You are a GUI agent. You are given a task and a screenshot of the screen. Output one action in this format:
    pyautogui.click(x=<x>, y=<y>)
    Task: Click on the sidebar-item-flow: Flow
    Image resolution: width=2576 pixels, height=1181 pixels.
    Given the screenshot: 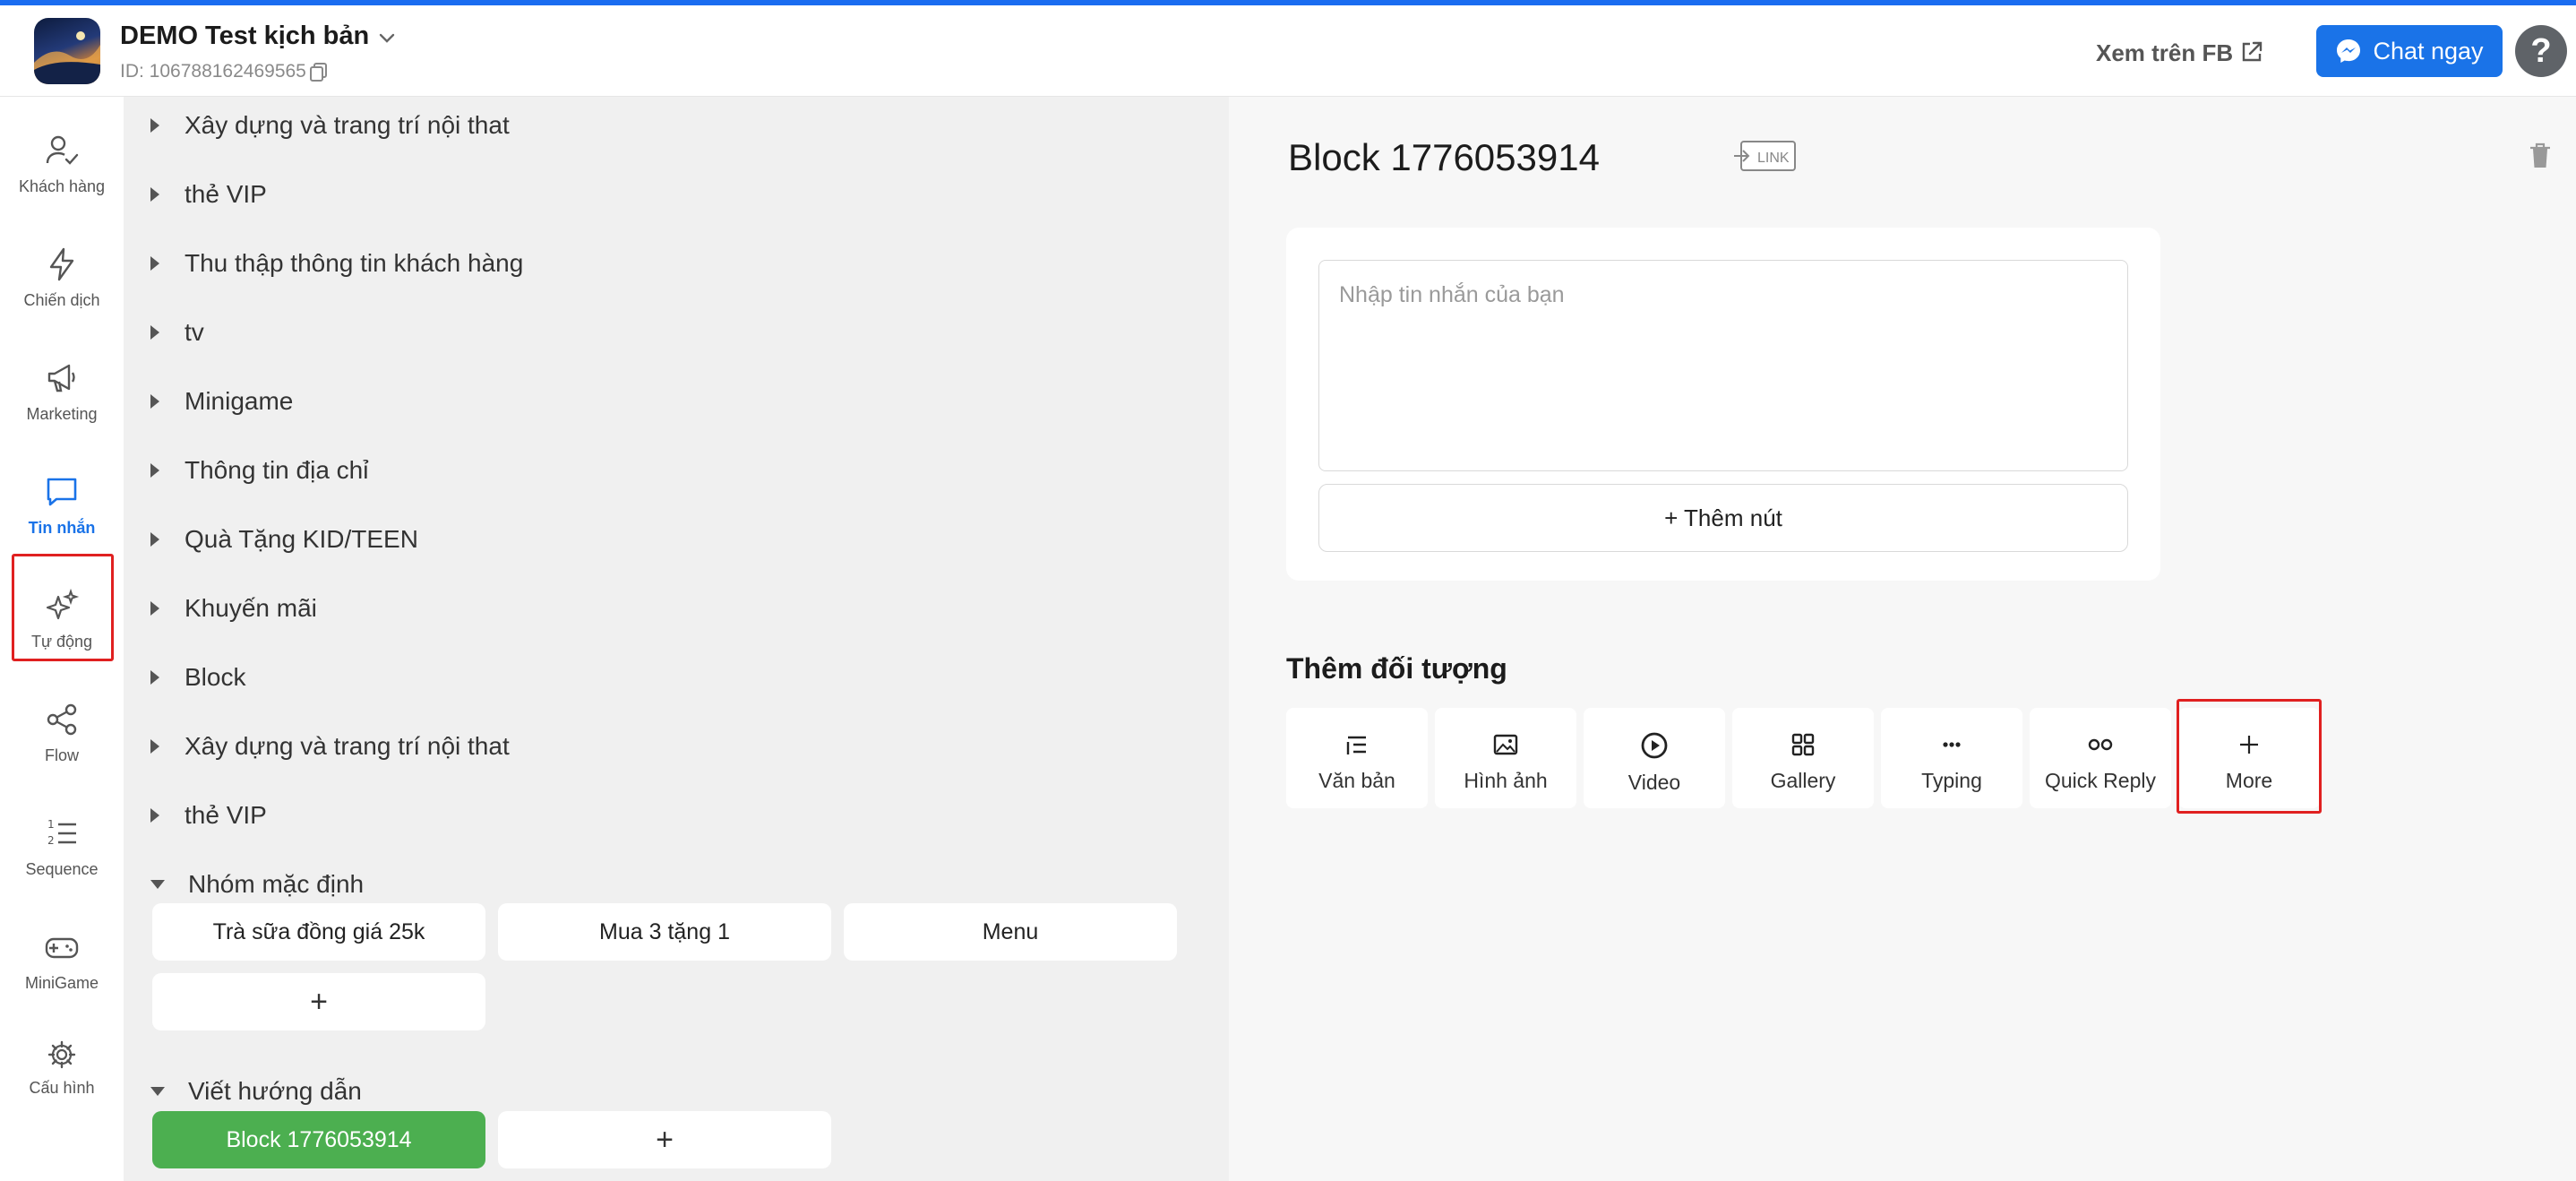 What is the action you would take?
    pyautogui.click(x=62, y=755)
    